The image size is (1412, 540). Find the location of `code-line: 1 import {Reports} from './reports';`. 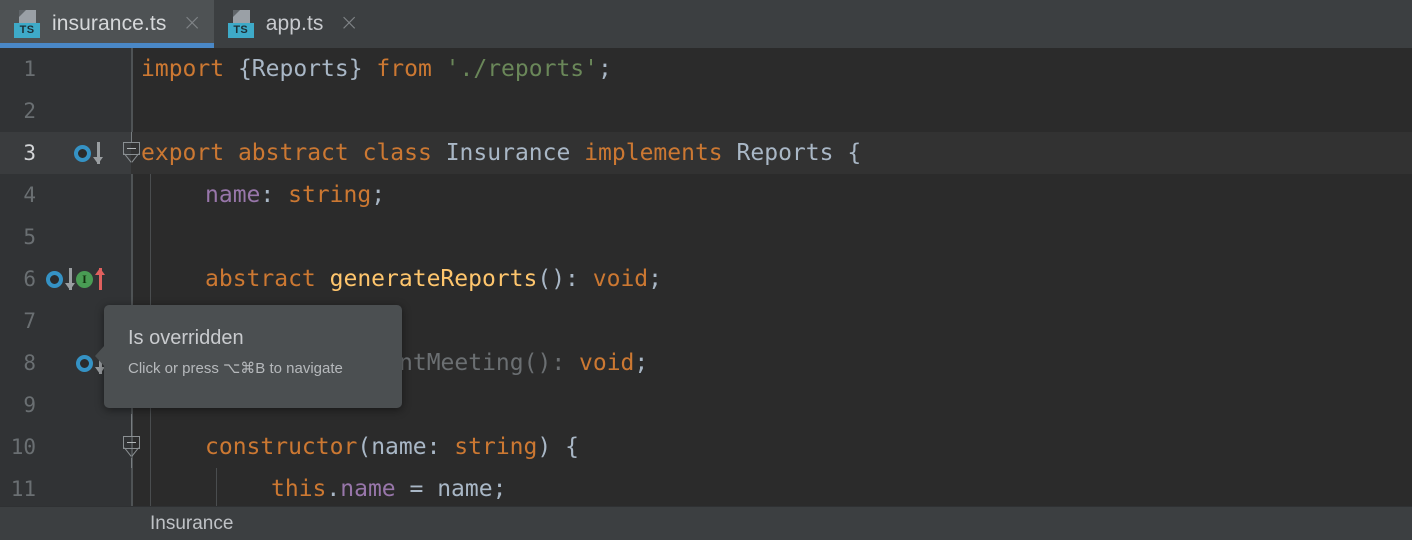

code-line: 1 import {Reports} from './reports'; is located at coordinates (706, 69).